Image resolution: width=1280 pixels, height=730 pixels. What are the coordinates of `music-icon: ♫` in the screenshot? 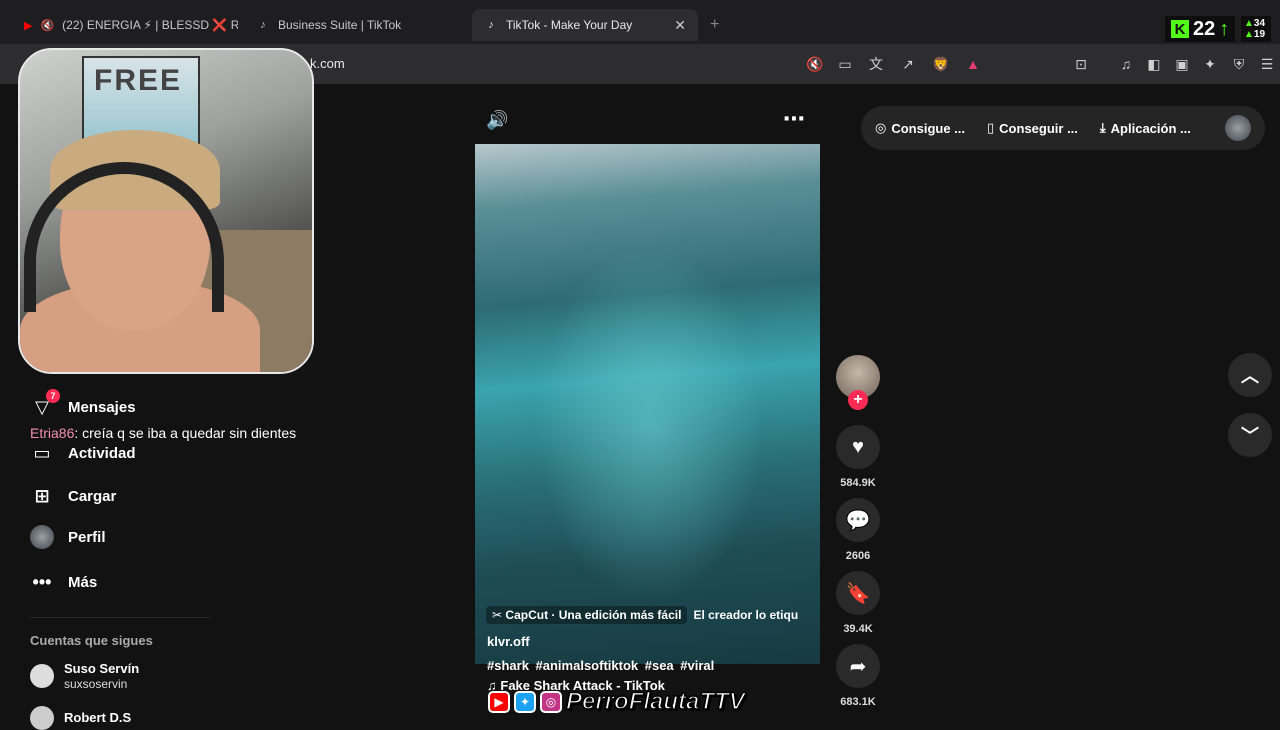 It's located at (1126, 64).